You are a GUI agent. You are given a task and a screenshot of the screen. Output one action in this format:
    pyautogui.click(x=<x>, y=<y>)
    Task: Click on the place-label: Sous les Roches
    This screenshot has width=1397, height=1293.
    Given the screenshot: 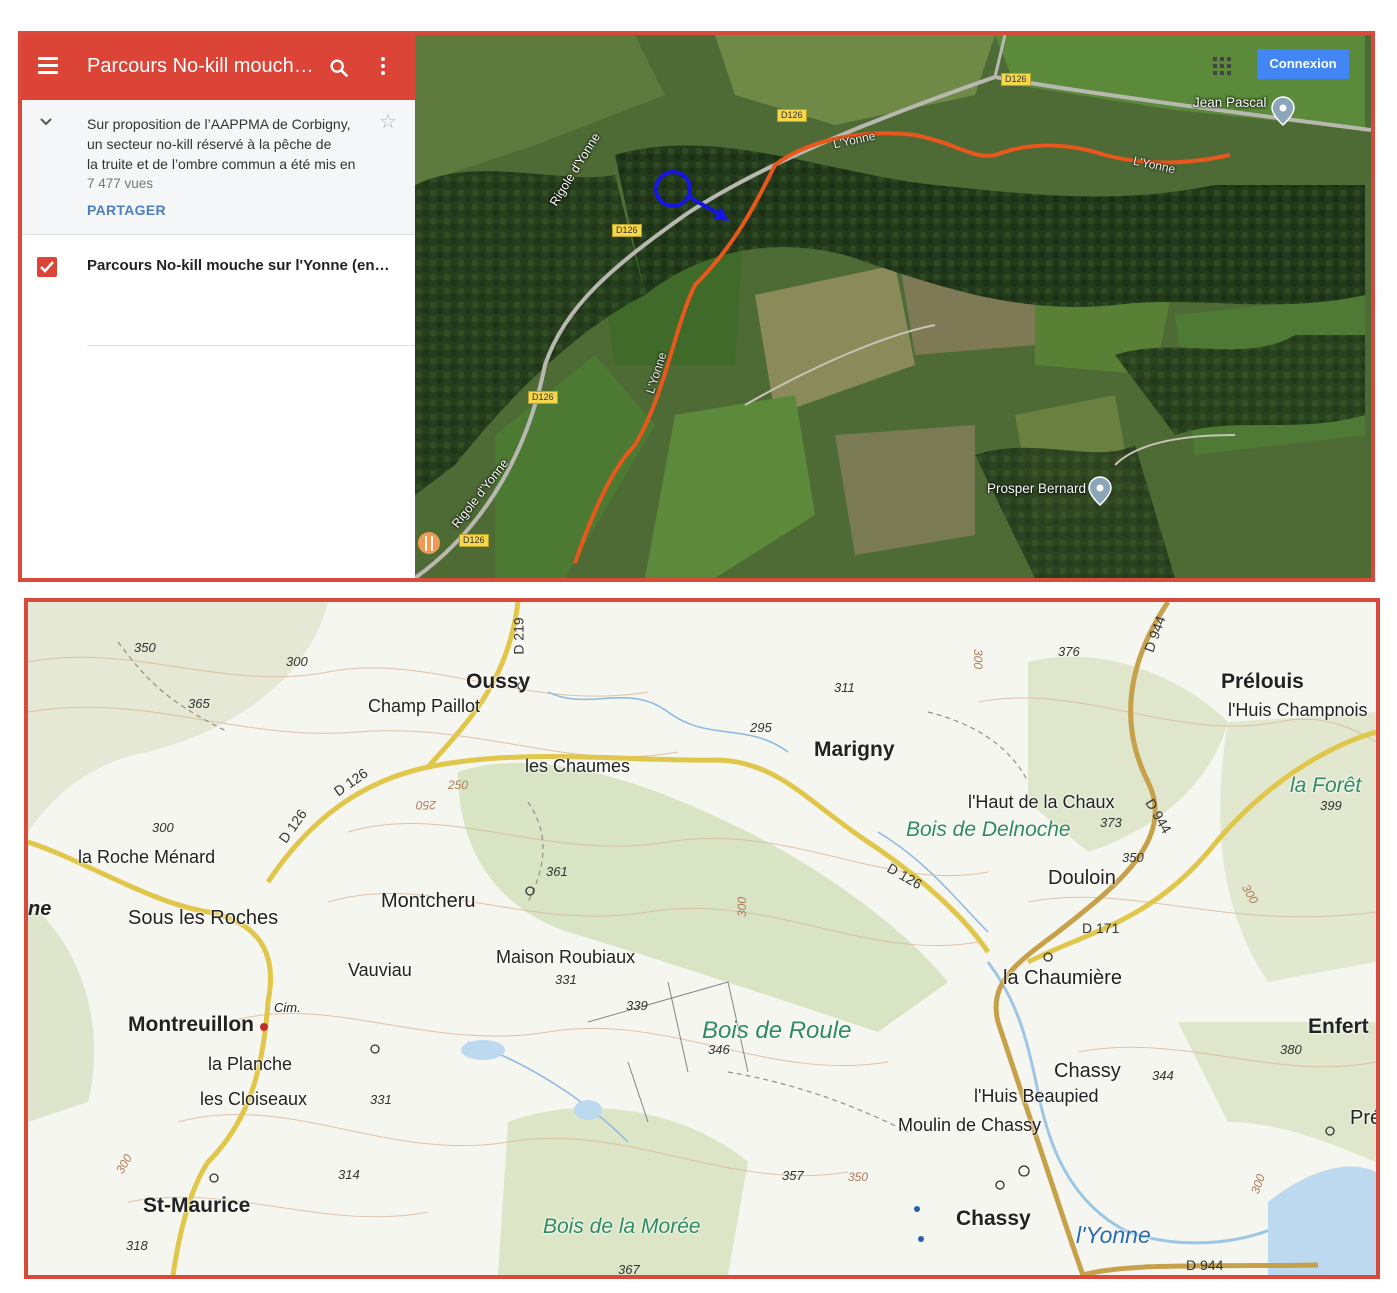 What is the action you would take?
    pyautogui.click(x=203, y=918)
    